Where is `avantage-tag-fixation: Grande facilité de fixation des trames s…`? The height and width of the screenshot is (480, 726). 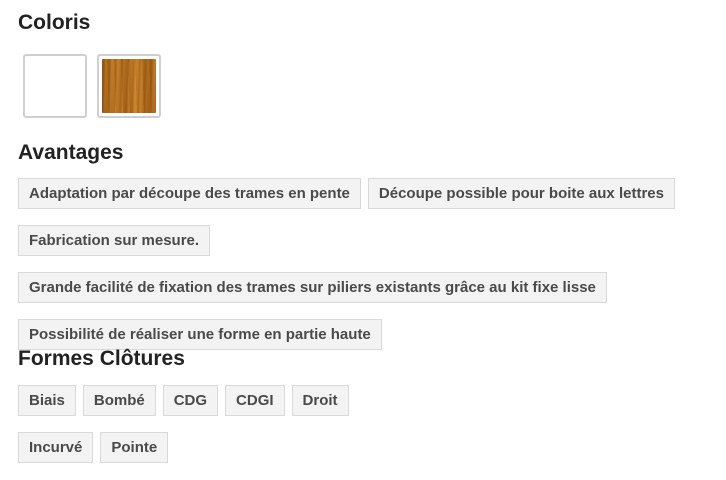
avantage-tag-fixation: Grande facilité de fixation des trames s… is located at coordinates (312, 287).